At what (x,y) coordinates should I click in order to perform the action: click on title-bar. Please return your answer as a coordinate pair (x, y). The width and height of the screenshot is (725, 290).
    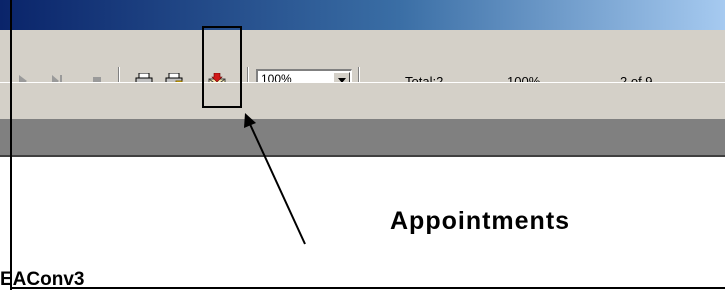
    Looking at the image, I should click on (362, 15).